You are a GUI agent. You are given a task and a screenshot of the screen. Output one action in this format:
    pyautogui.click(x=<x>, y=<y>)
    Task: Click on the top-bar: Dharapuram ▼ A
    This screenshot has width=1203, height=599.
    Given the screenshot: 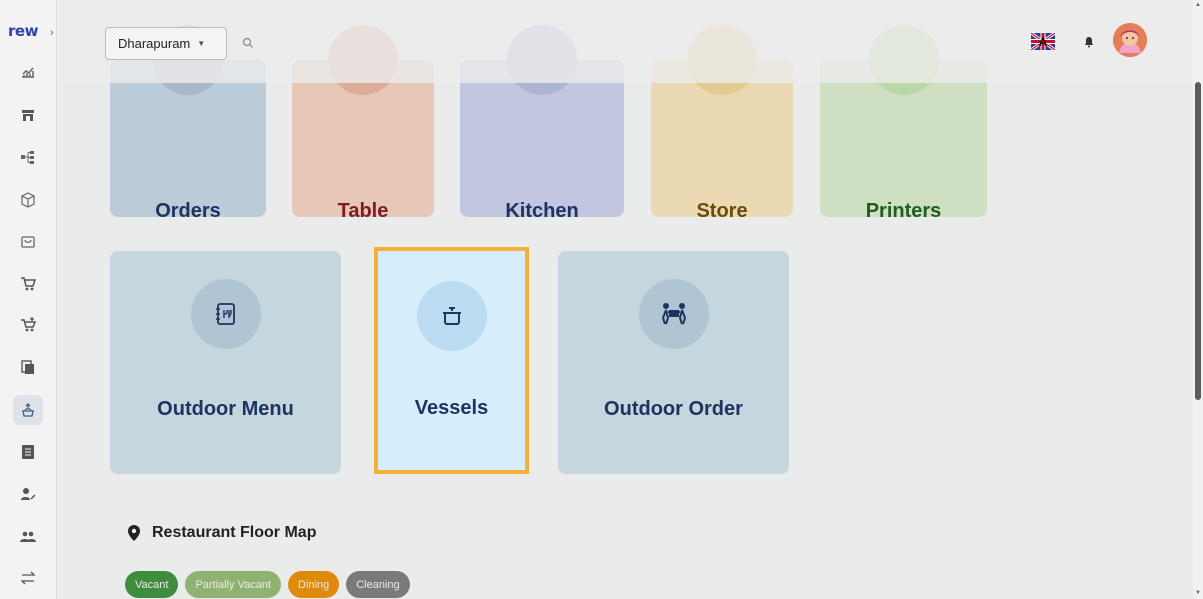 What is the action you would take?
    pyautogui.click(x=625, y=41)
    